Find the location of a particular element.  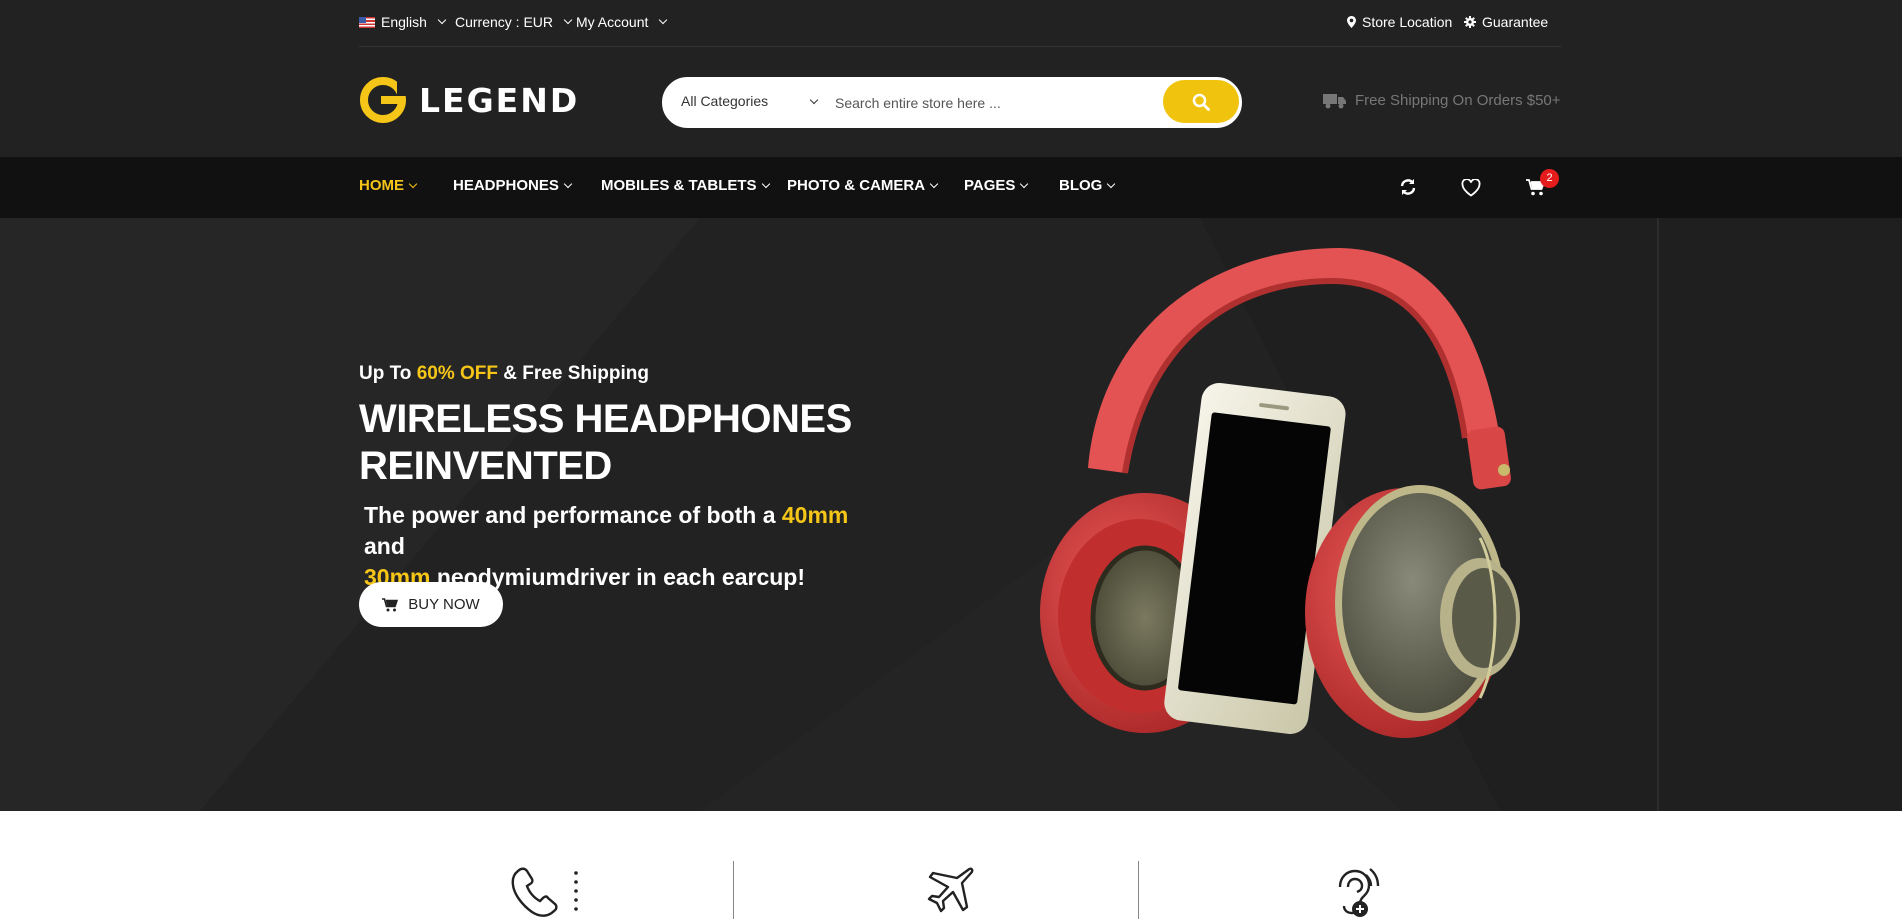

features-strip is located at coordinates (951, 865).